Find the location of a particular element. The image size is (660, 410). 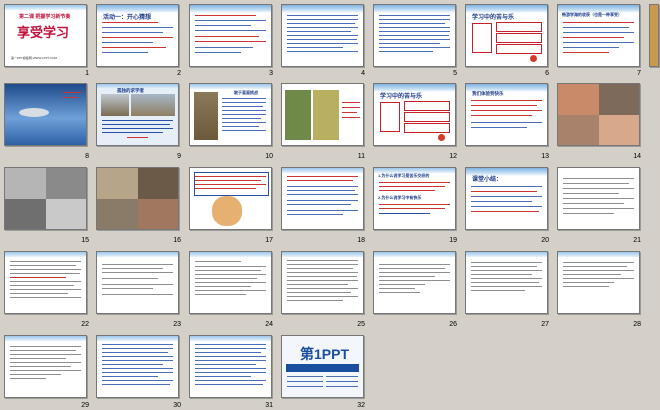

slide-number: 32 is located at coordinates (361, 405).